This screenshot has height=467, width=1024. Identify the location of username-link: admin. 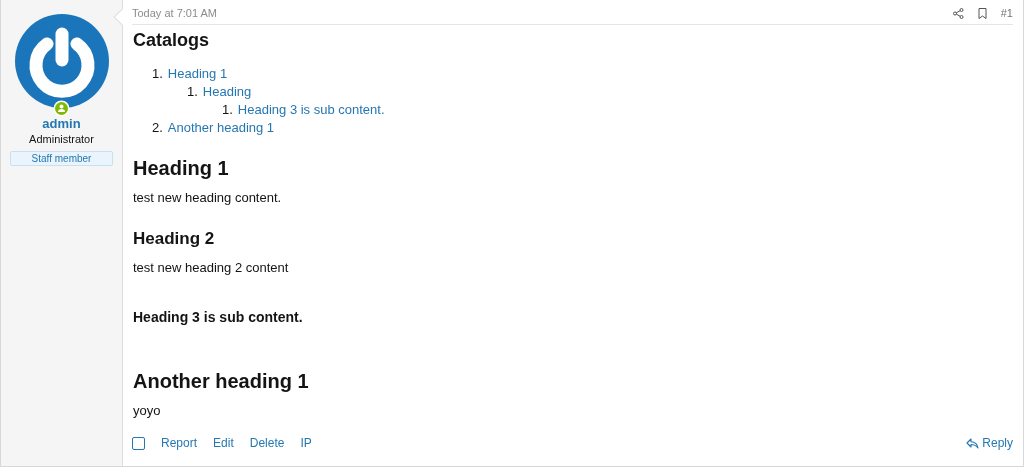
(61, 124).